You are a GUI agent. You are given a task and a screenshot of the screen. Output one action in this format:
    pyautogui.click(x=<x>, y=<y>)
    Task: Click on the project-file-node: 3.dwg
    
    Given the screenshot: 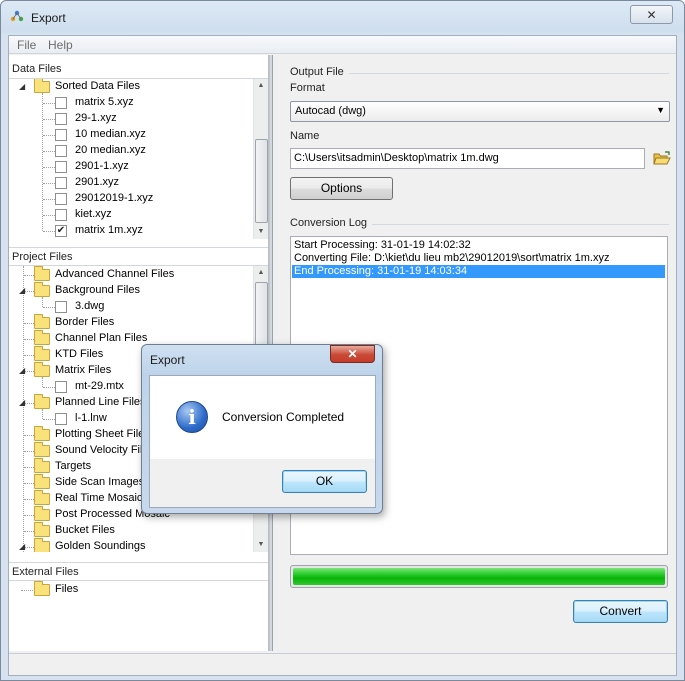 What is the action you would take?
    pyautogui.click(x=131, y=306)
    